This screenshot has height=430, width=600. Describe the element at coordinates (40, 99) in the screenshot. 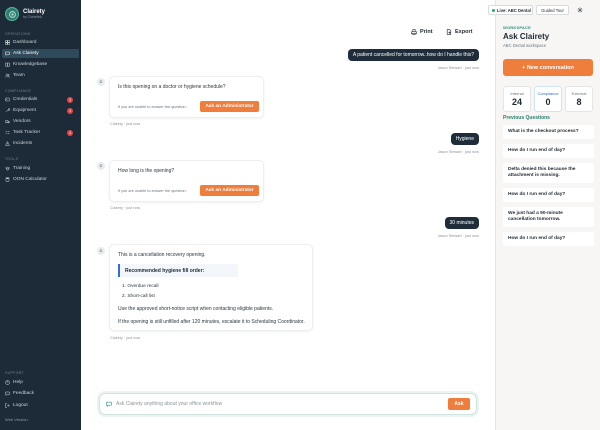

I see `sidebar-item-credentials: Credentials 1` at that location.